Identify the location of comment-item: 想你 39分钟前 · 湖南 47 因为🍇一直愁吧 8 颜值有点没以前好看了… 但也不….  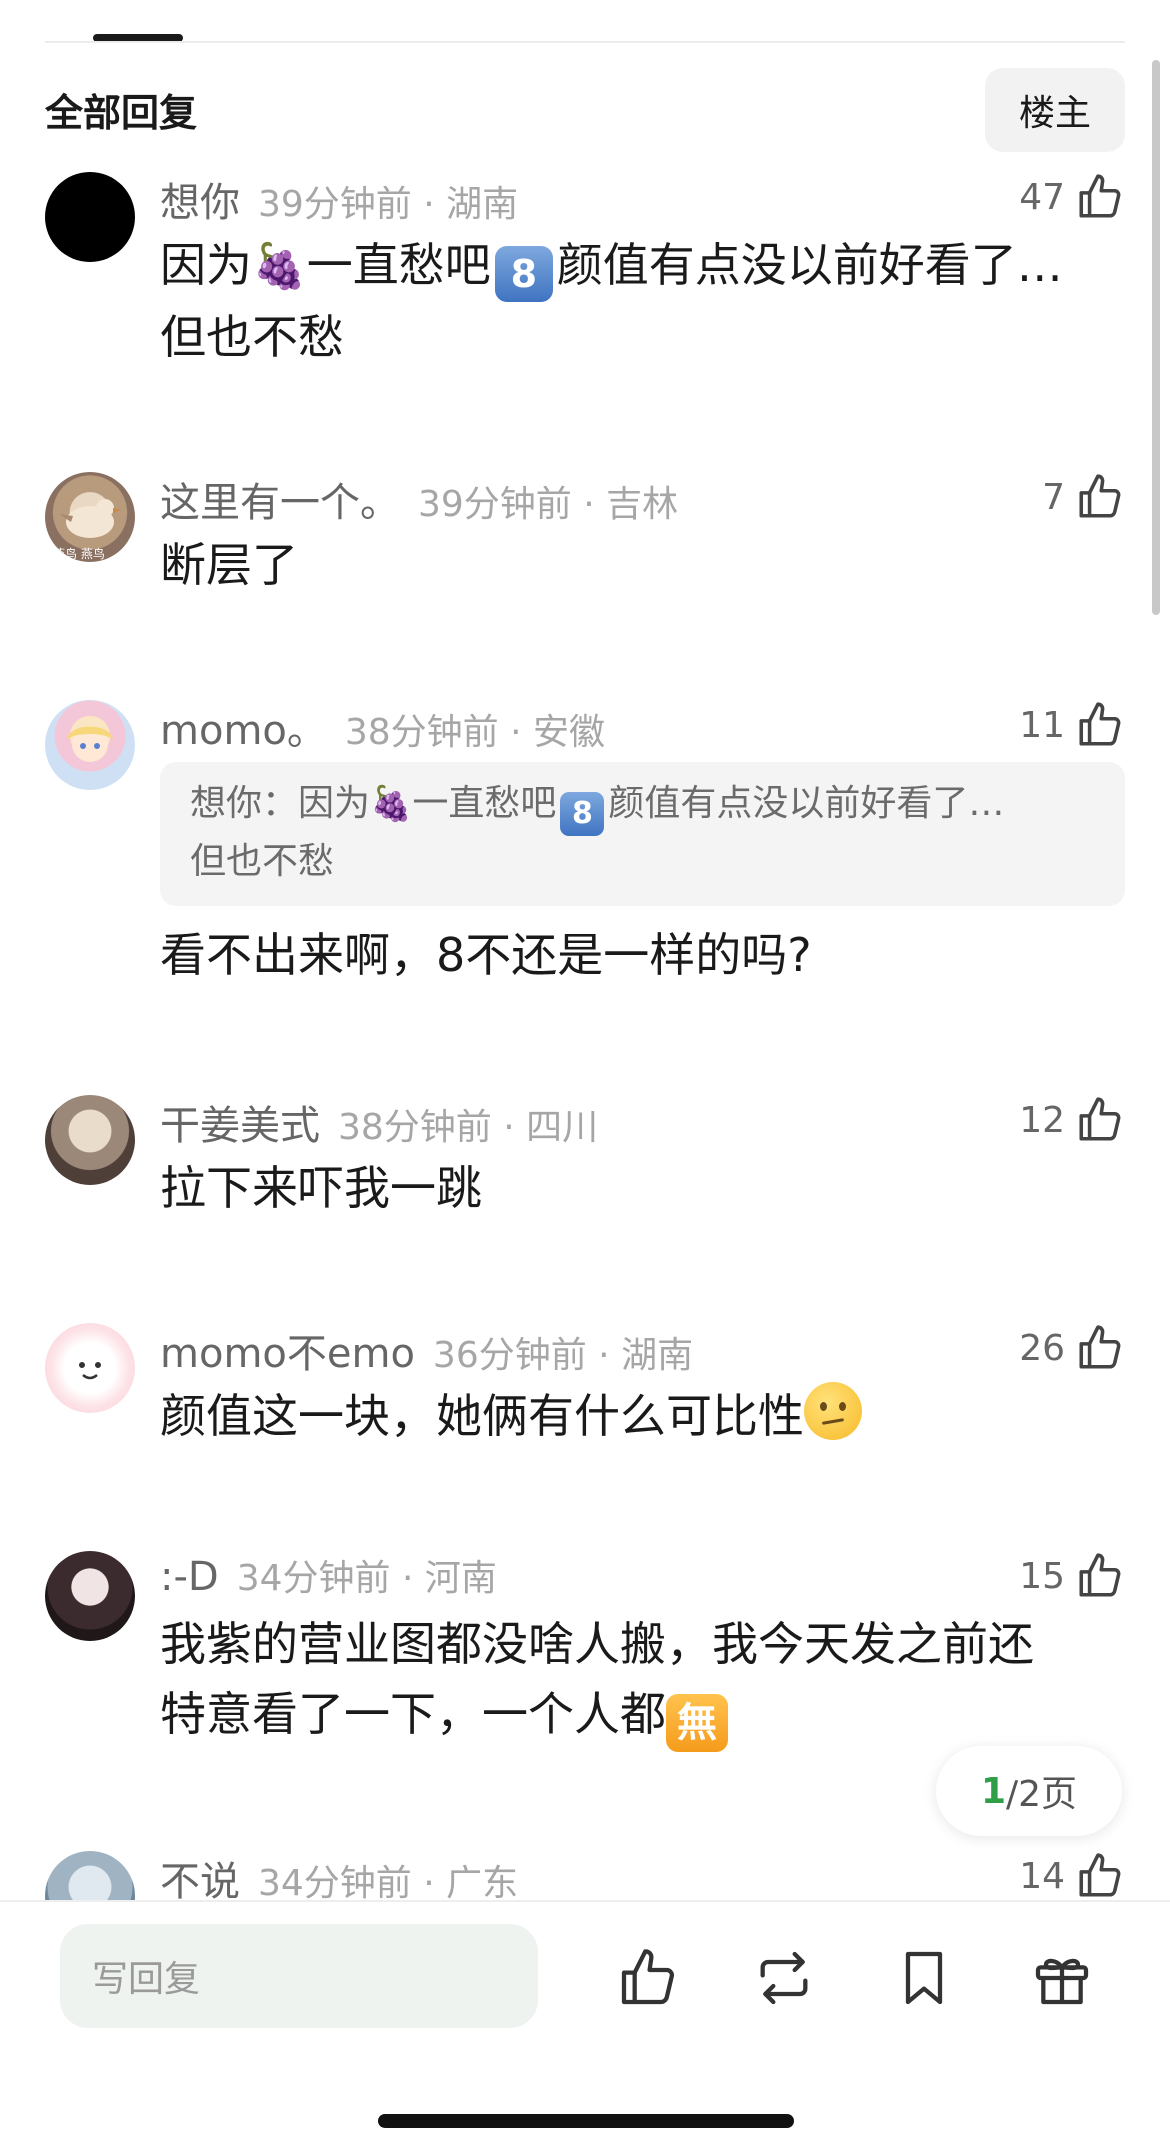
(585, 310).